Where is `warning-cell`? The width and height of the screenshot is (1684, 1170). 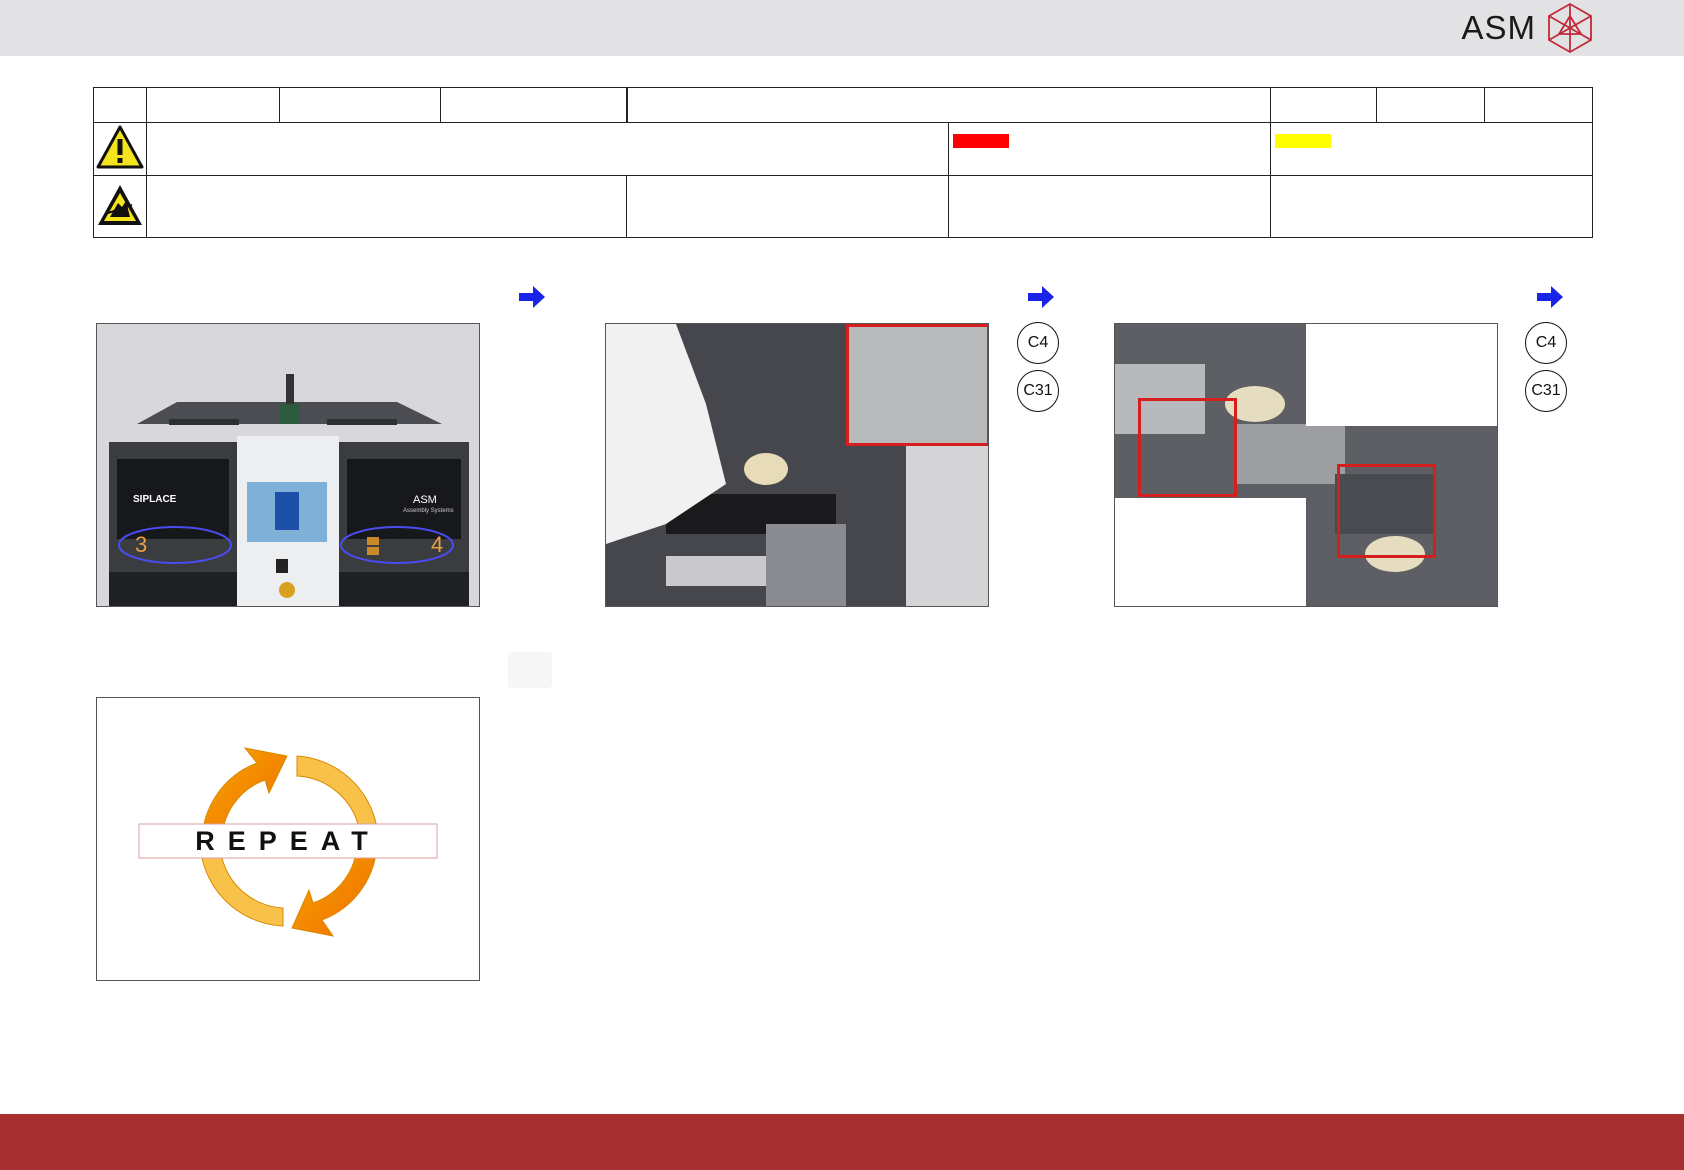
warning-cell is located at coordinates (120, 149).